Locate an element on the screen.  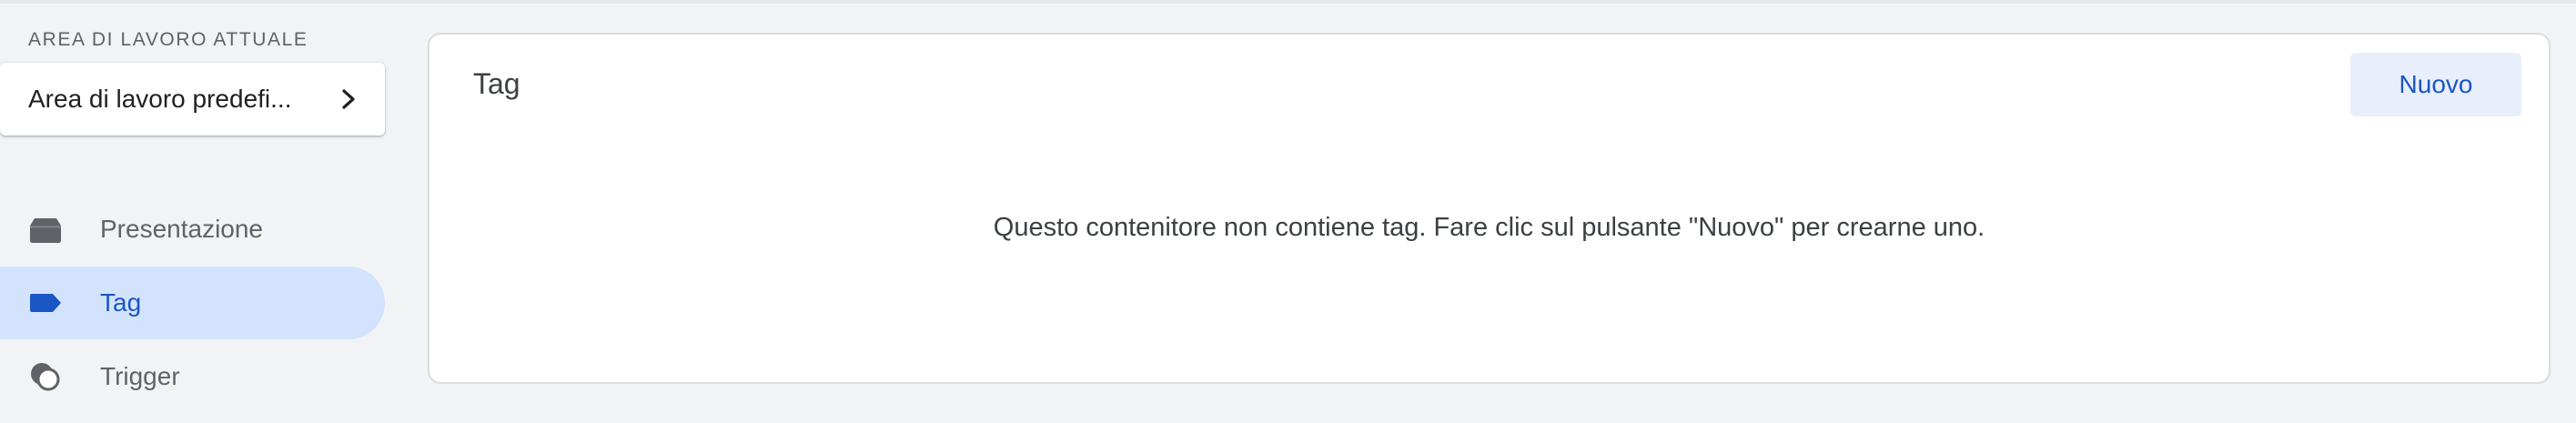
tag-icon is located at coordinates (45, 303).